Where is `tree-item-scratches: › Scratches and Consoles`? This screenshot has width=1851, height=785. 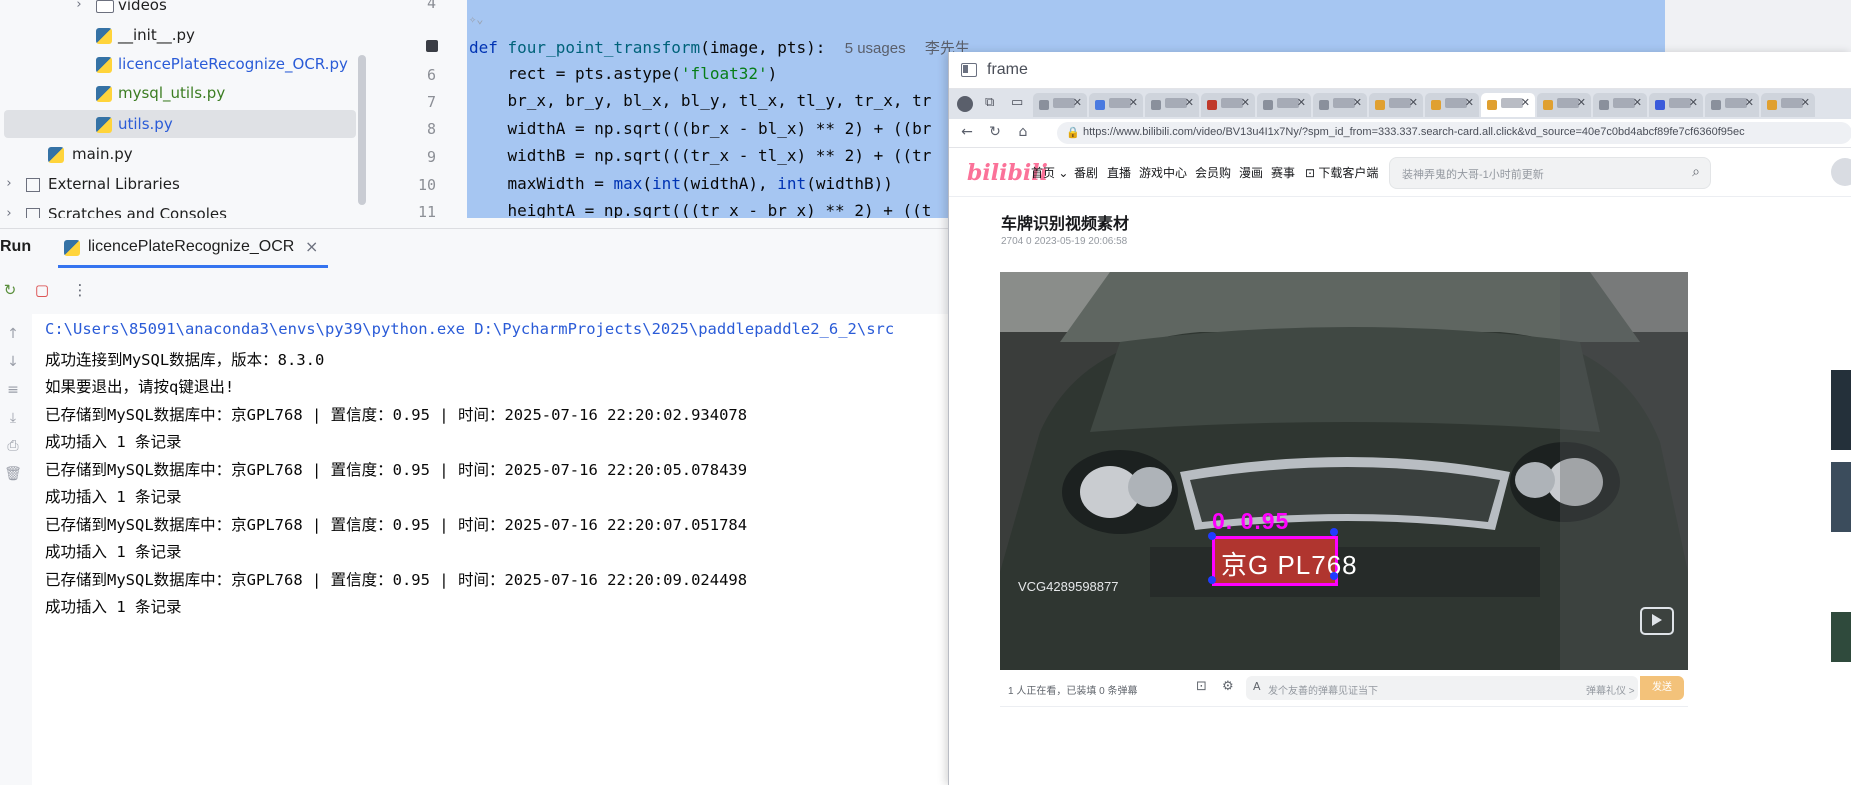 tree-item-scratches: › Scratches and Consoles is located at coordinates (178, 209).